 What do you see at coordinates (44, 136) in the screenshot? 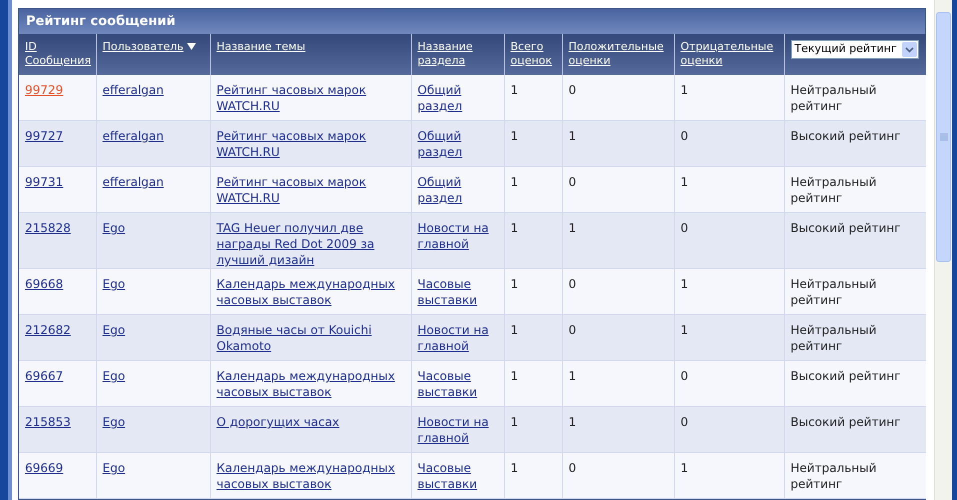
I see `message-id-link: 99727` at bounding box center [44, 136].